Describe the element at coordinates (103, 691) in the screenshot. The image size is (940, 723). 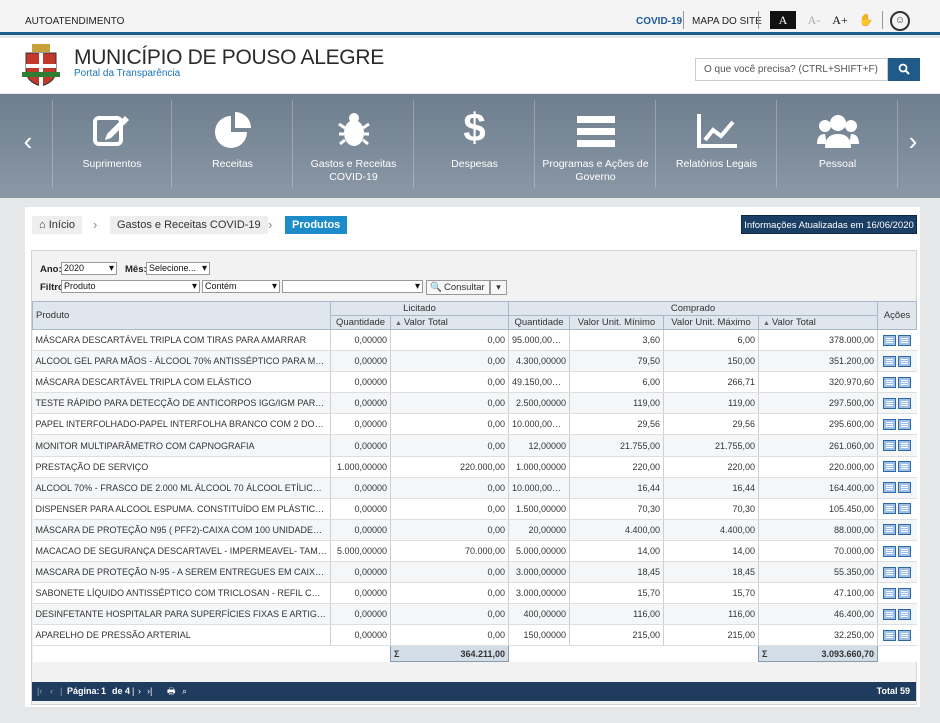
I see `page-input: 1` at that location.